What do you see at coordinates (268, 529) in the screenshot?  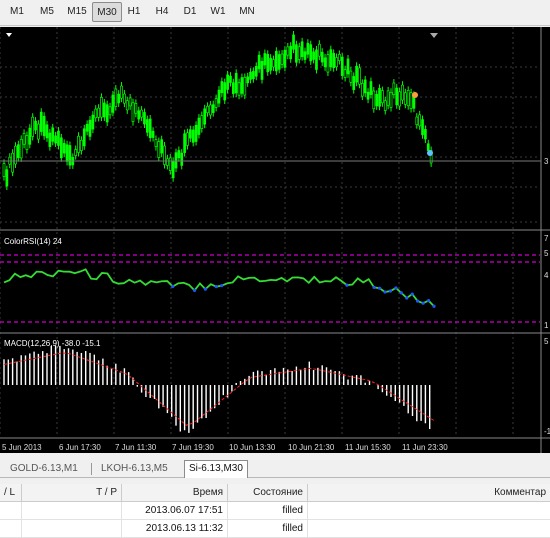 I see `state-cell: filled` at bounding box center [268, 529].